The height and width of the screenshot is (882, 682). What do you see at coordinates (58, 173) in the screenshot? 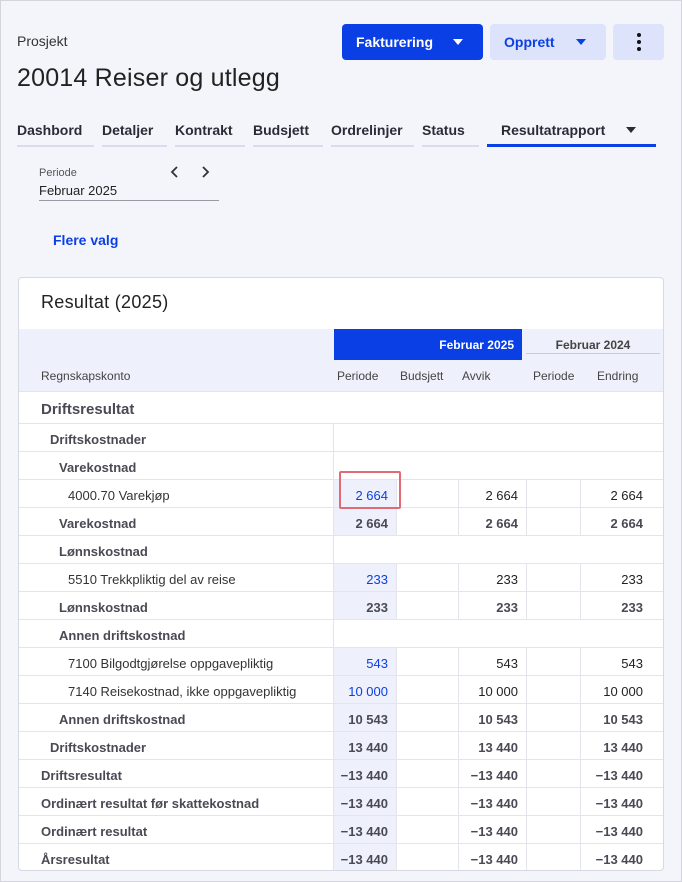
I see `period-label: Periode` at bounding box center [58, 173].